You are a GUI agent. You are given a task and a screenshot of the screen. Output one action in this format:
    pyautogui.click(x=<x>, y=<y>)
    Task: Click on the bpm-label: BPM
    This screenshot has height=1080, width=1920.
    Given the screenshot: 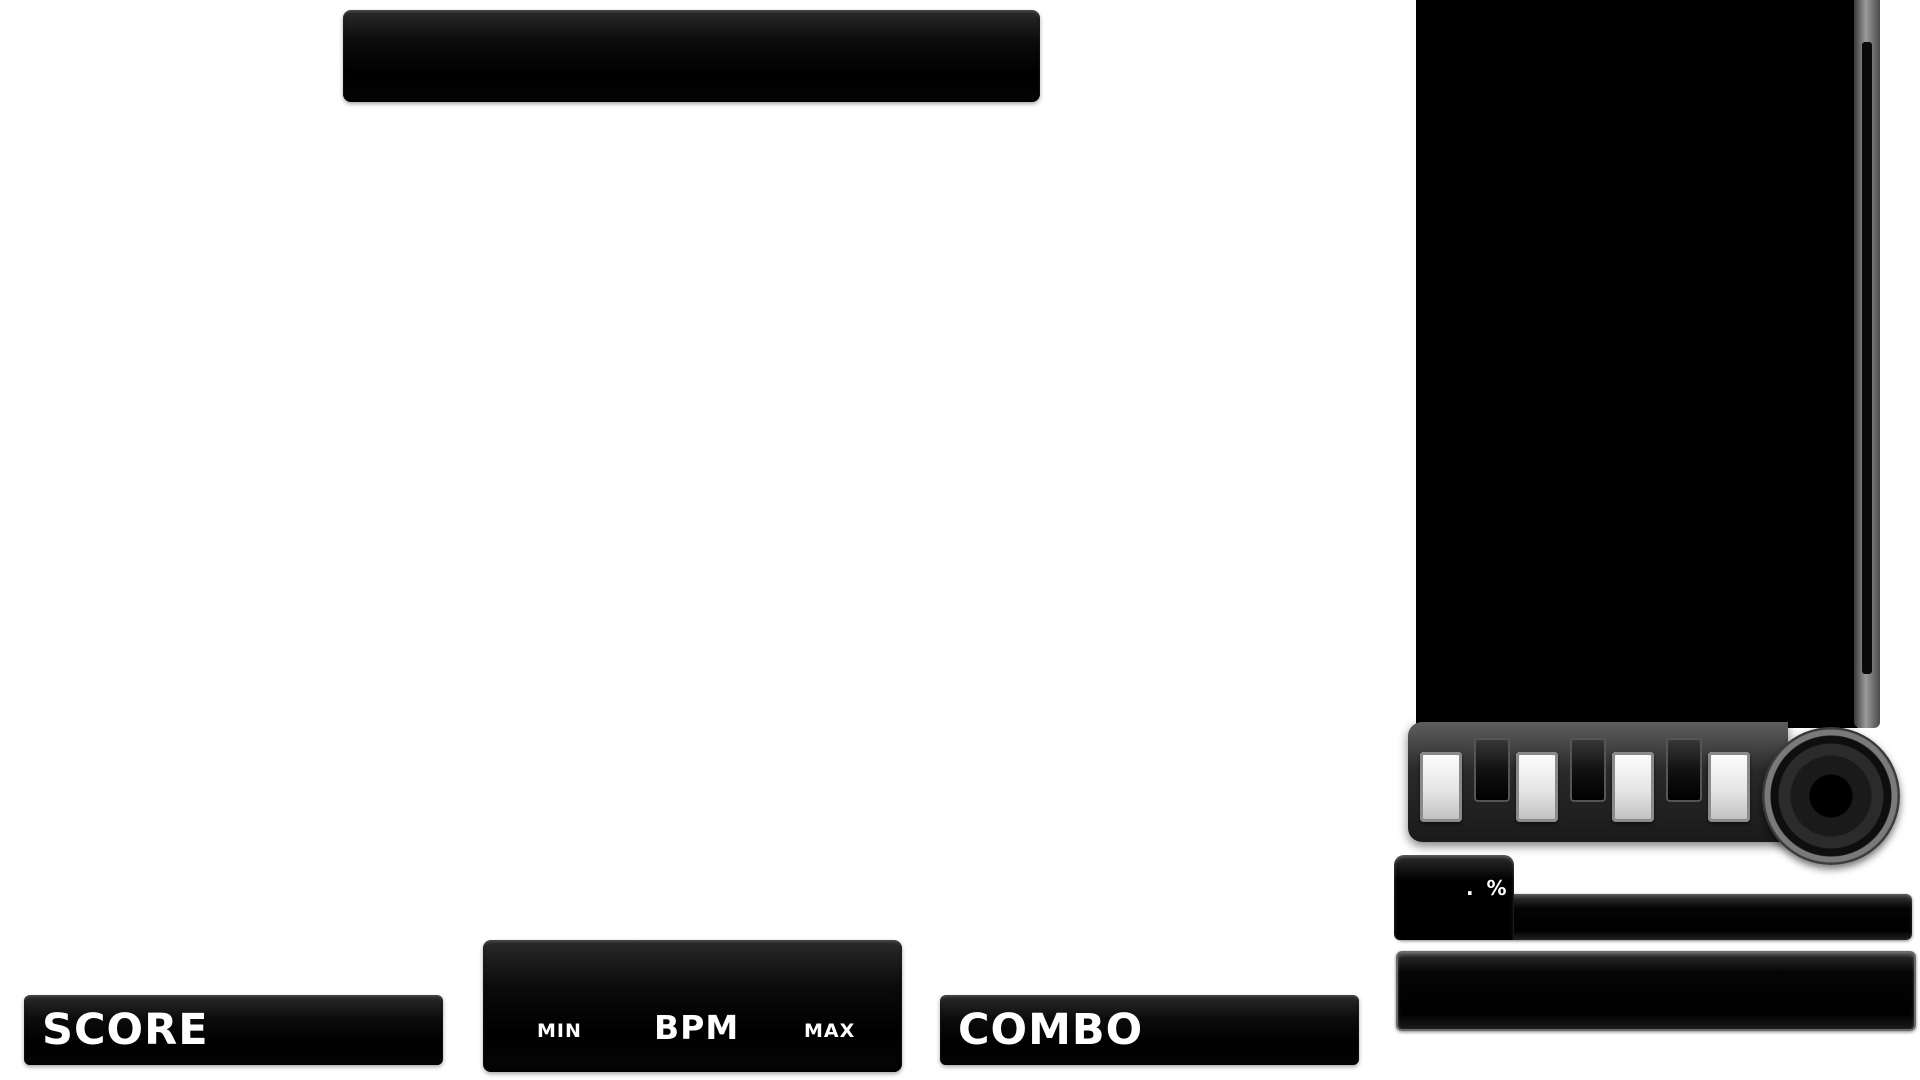 What is the action you would take?
    pyautogui.click(x=697, y=1027)
    